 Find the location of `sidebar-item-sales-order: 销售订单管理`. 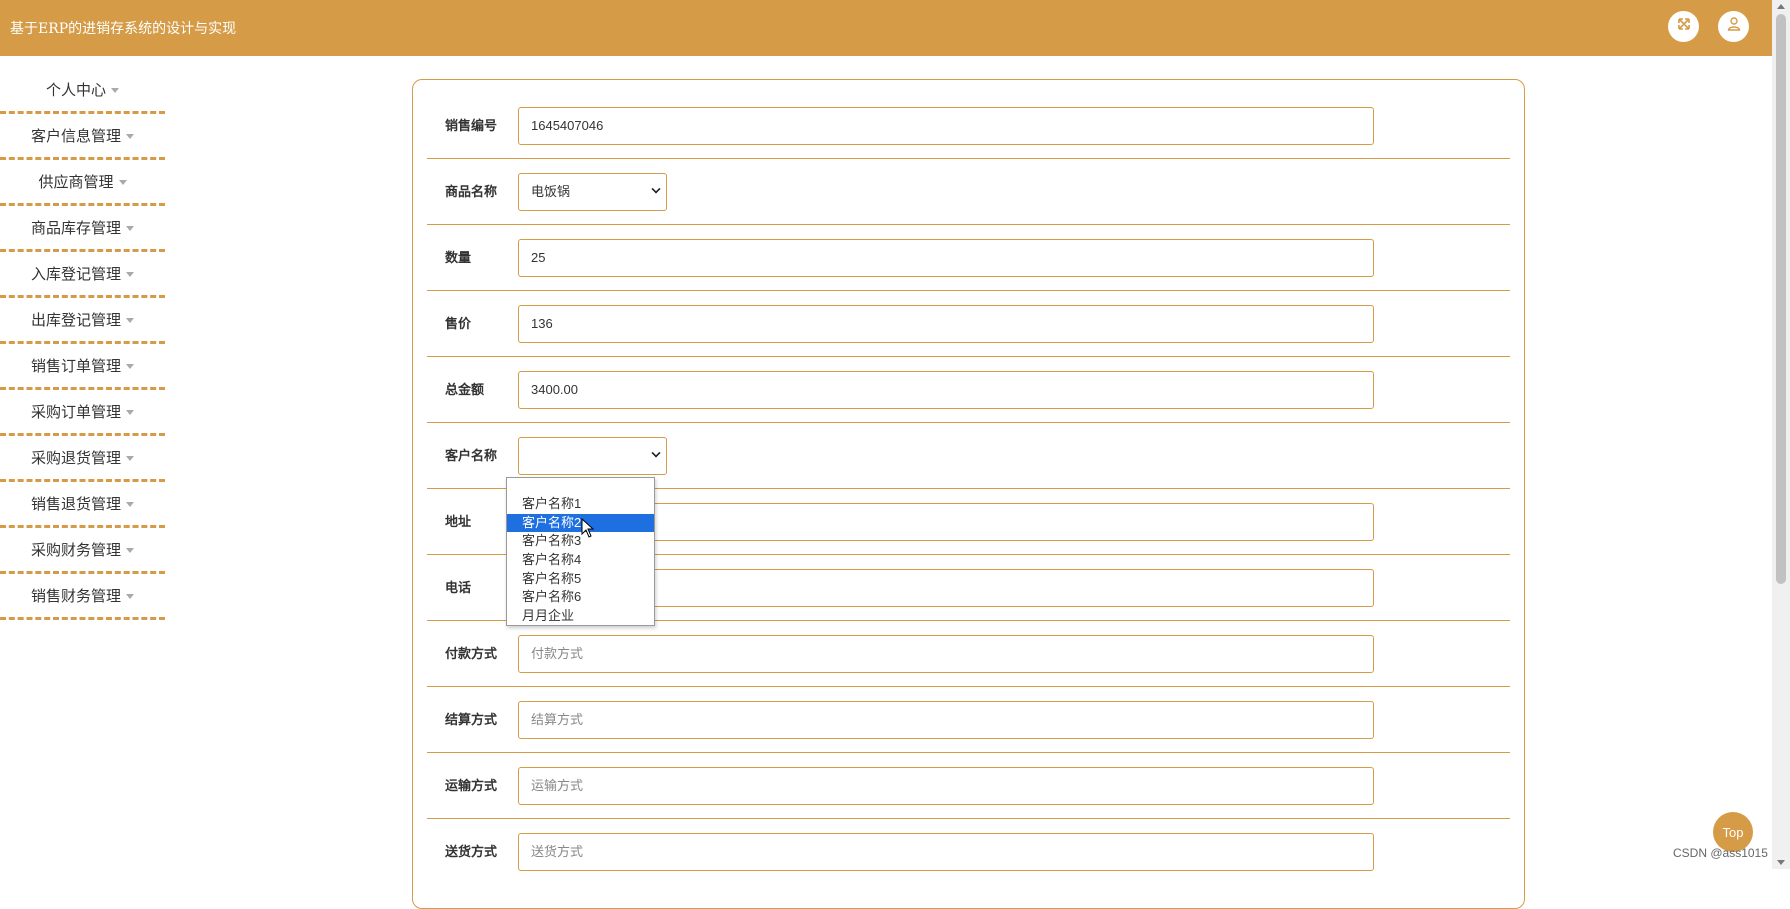

sidebar-item-sales-order: 销售订单管理 is located at coordinates (82, 367).